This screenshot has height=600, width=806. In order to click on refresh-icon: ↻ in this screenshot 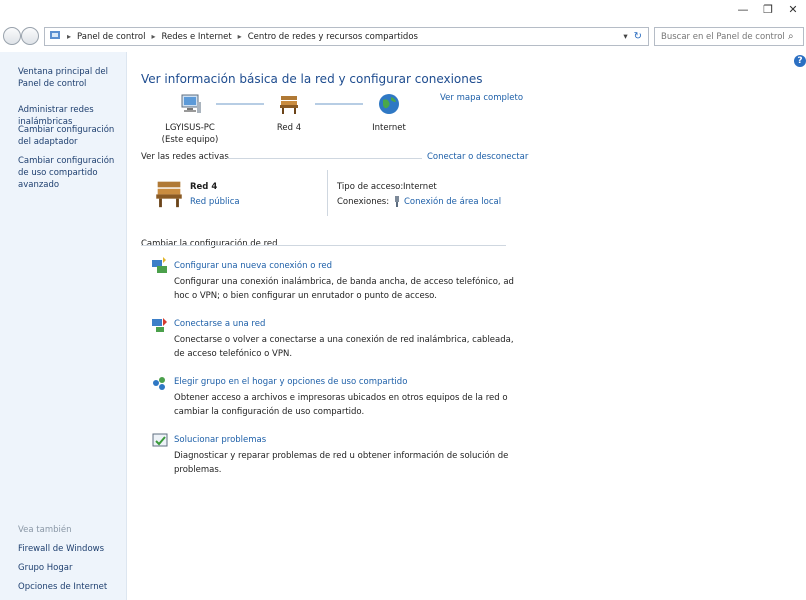, I will do `click(638, 36)`.